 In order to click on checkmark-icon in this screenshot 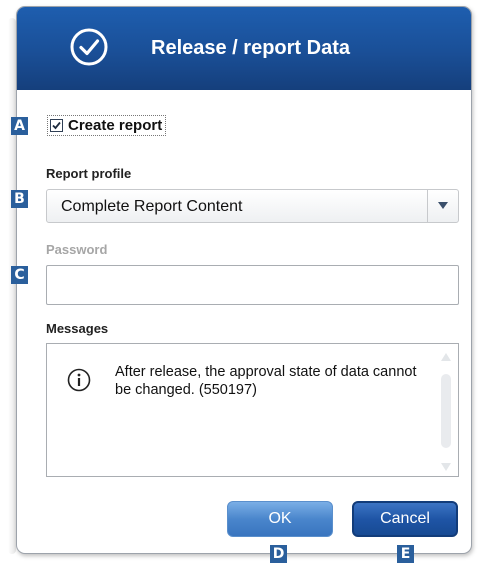, I will do `click(56, 125)`.